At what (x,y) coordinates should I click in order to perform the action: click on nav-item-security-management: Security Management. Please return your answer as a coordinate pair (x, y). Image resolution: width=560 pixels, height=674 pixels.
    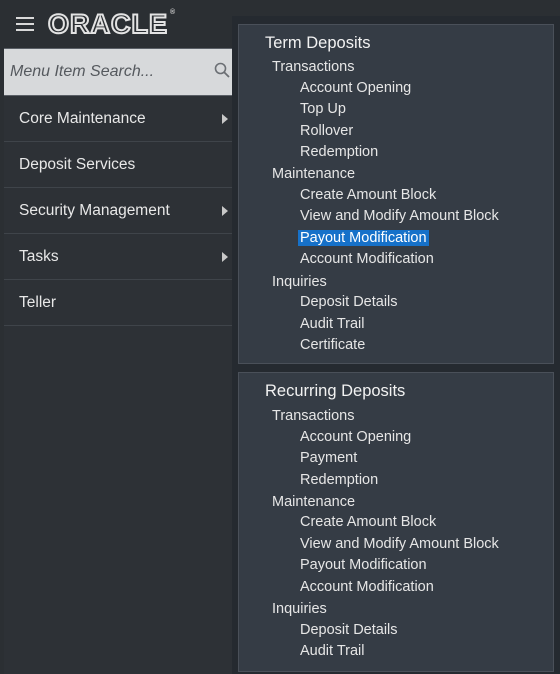
    Looking at the image, I should click on (120, 211).